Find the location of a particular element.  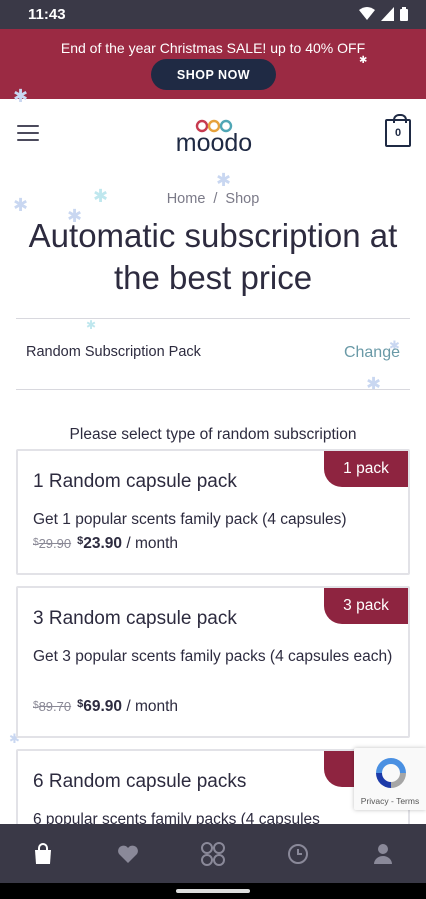

breadcrumb: Home / Shop is located at coordinates (213, 199).